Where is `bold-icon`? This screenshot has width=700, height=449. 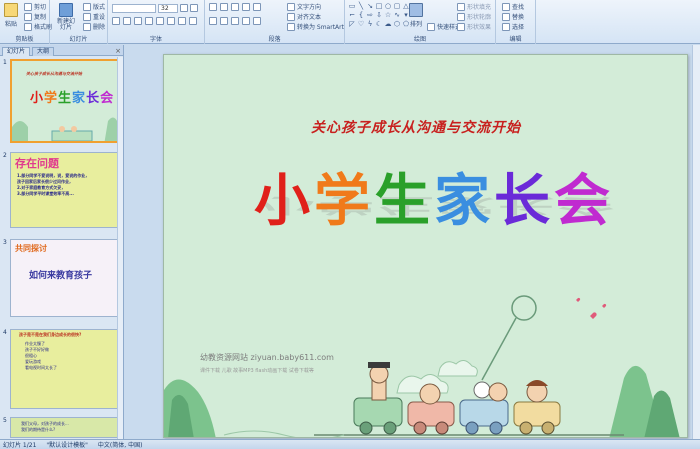 bold-icon is located at coordinates (116, 21).